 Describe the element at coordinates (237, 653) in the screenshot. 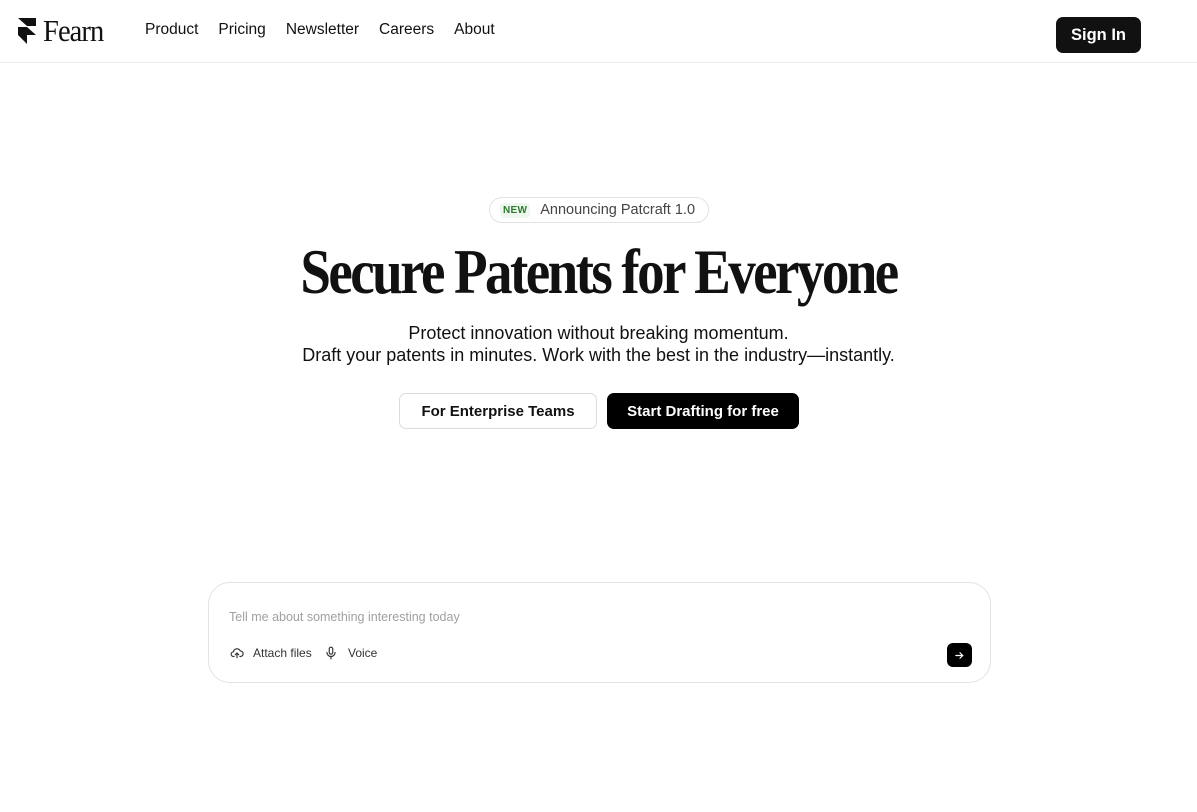

I see `cloud-upload-icon` at that location.